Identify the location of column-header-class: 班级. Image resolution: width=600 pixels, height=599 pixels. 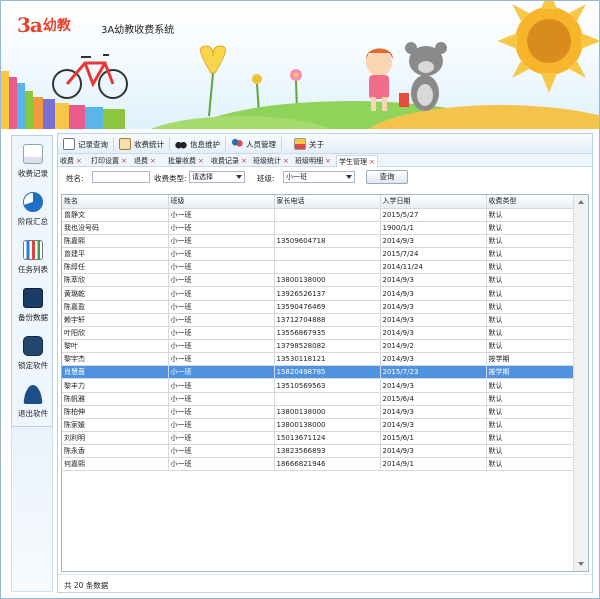
(221, 202).